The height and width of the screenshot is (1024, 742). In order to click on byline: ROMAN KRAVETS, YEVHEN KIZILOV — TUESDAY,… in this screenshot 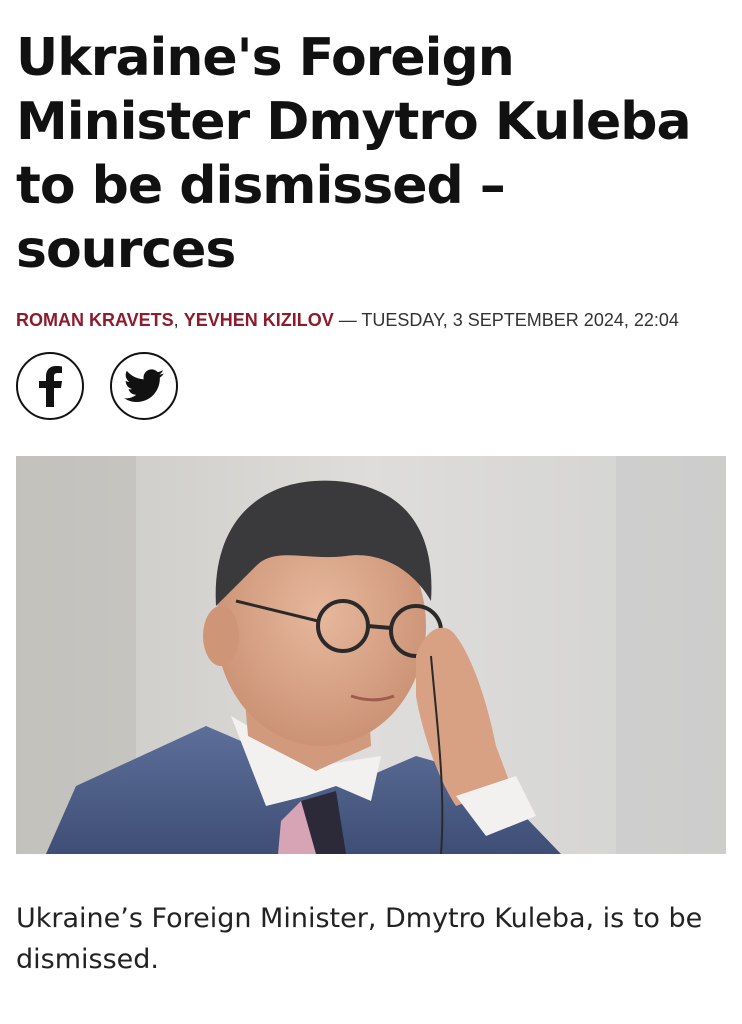, I will do `click(371, 320)`.